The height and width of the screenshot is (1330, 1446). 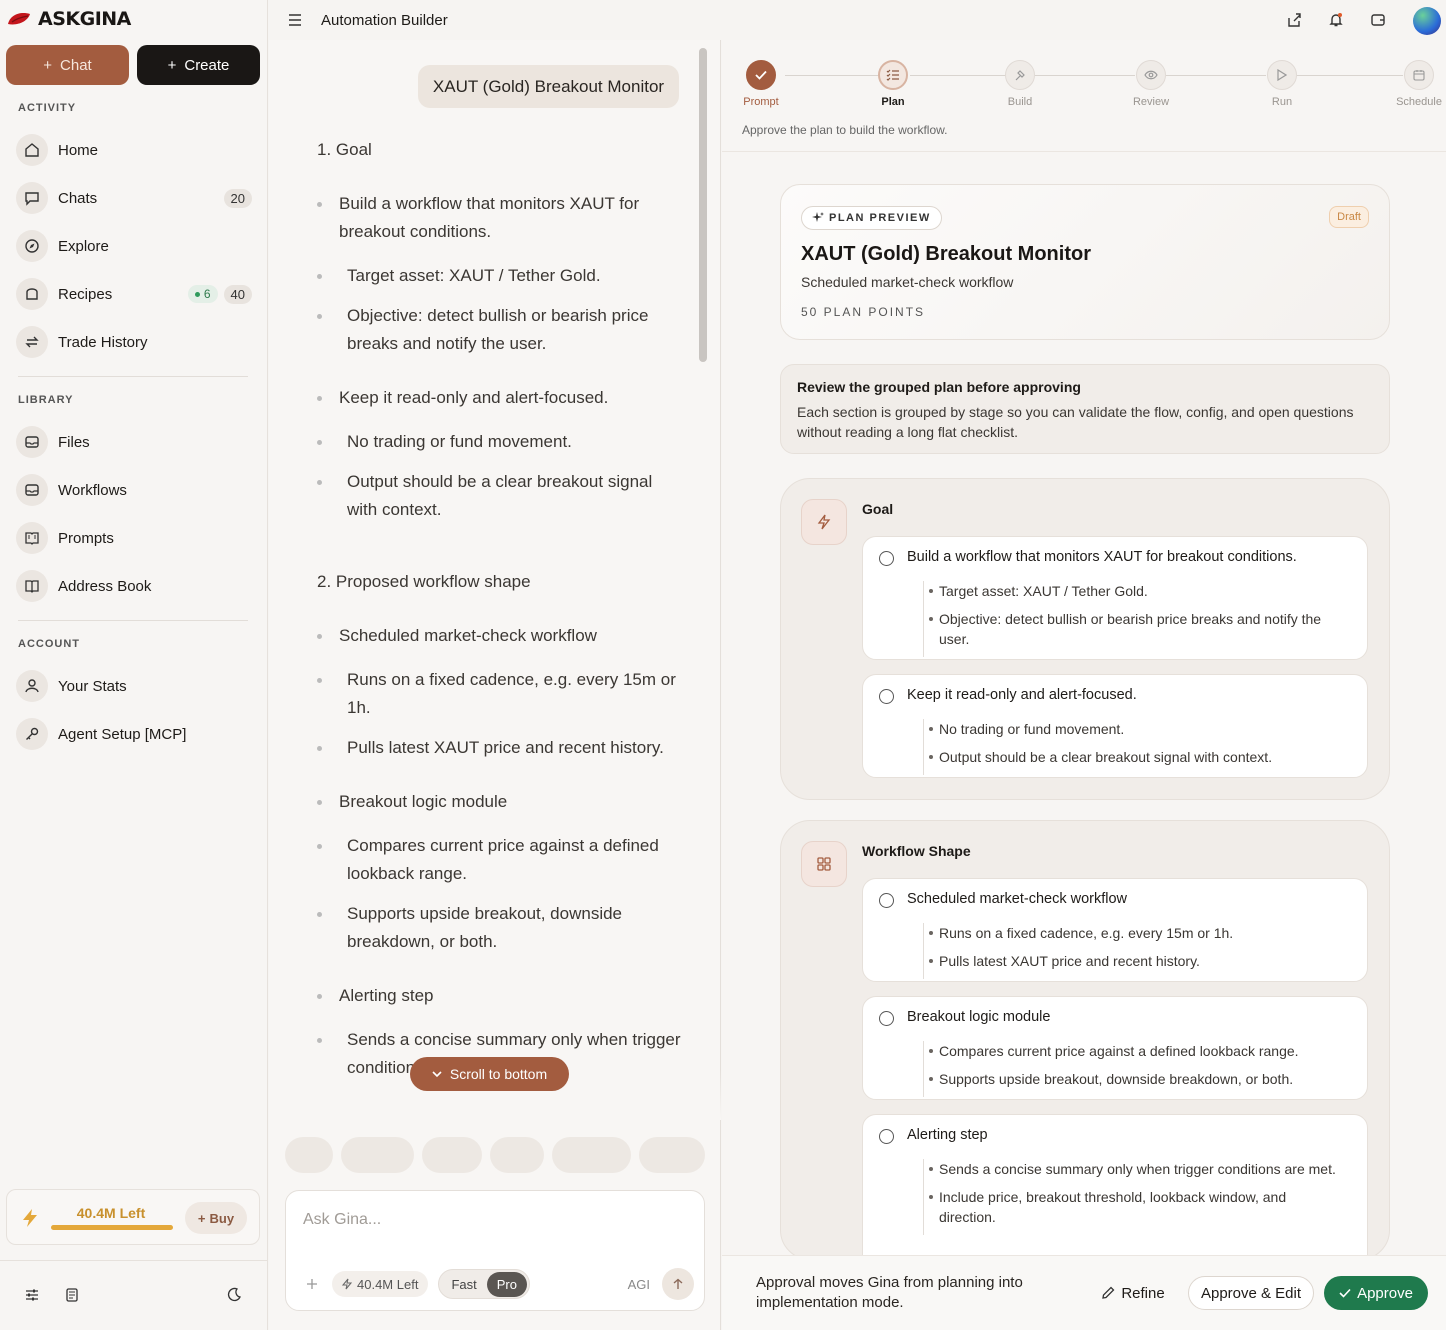 What do you see at coordinates (506, 1284) in the screenshot?
I see `mode-pro-option: Pro` at bounding box center [506, 1284].